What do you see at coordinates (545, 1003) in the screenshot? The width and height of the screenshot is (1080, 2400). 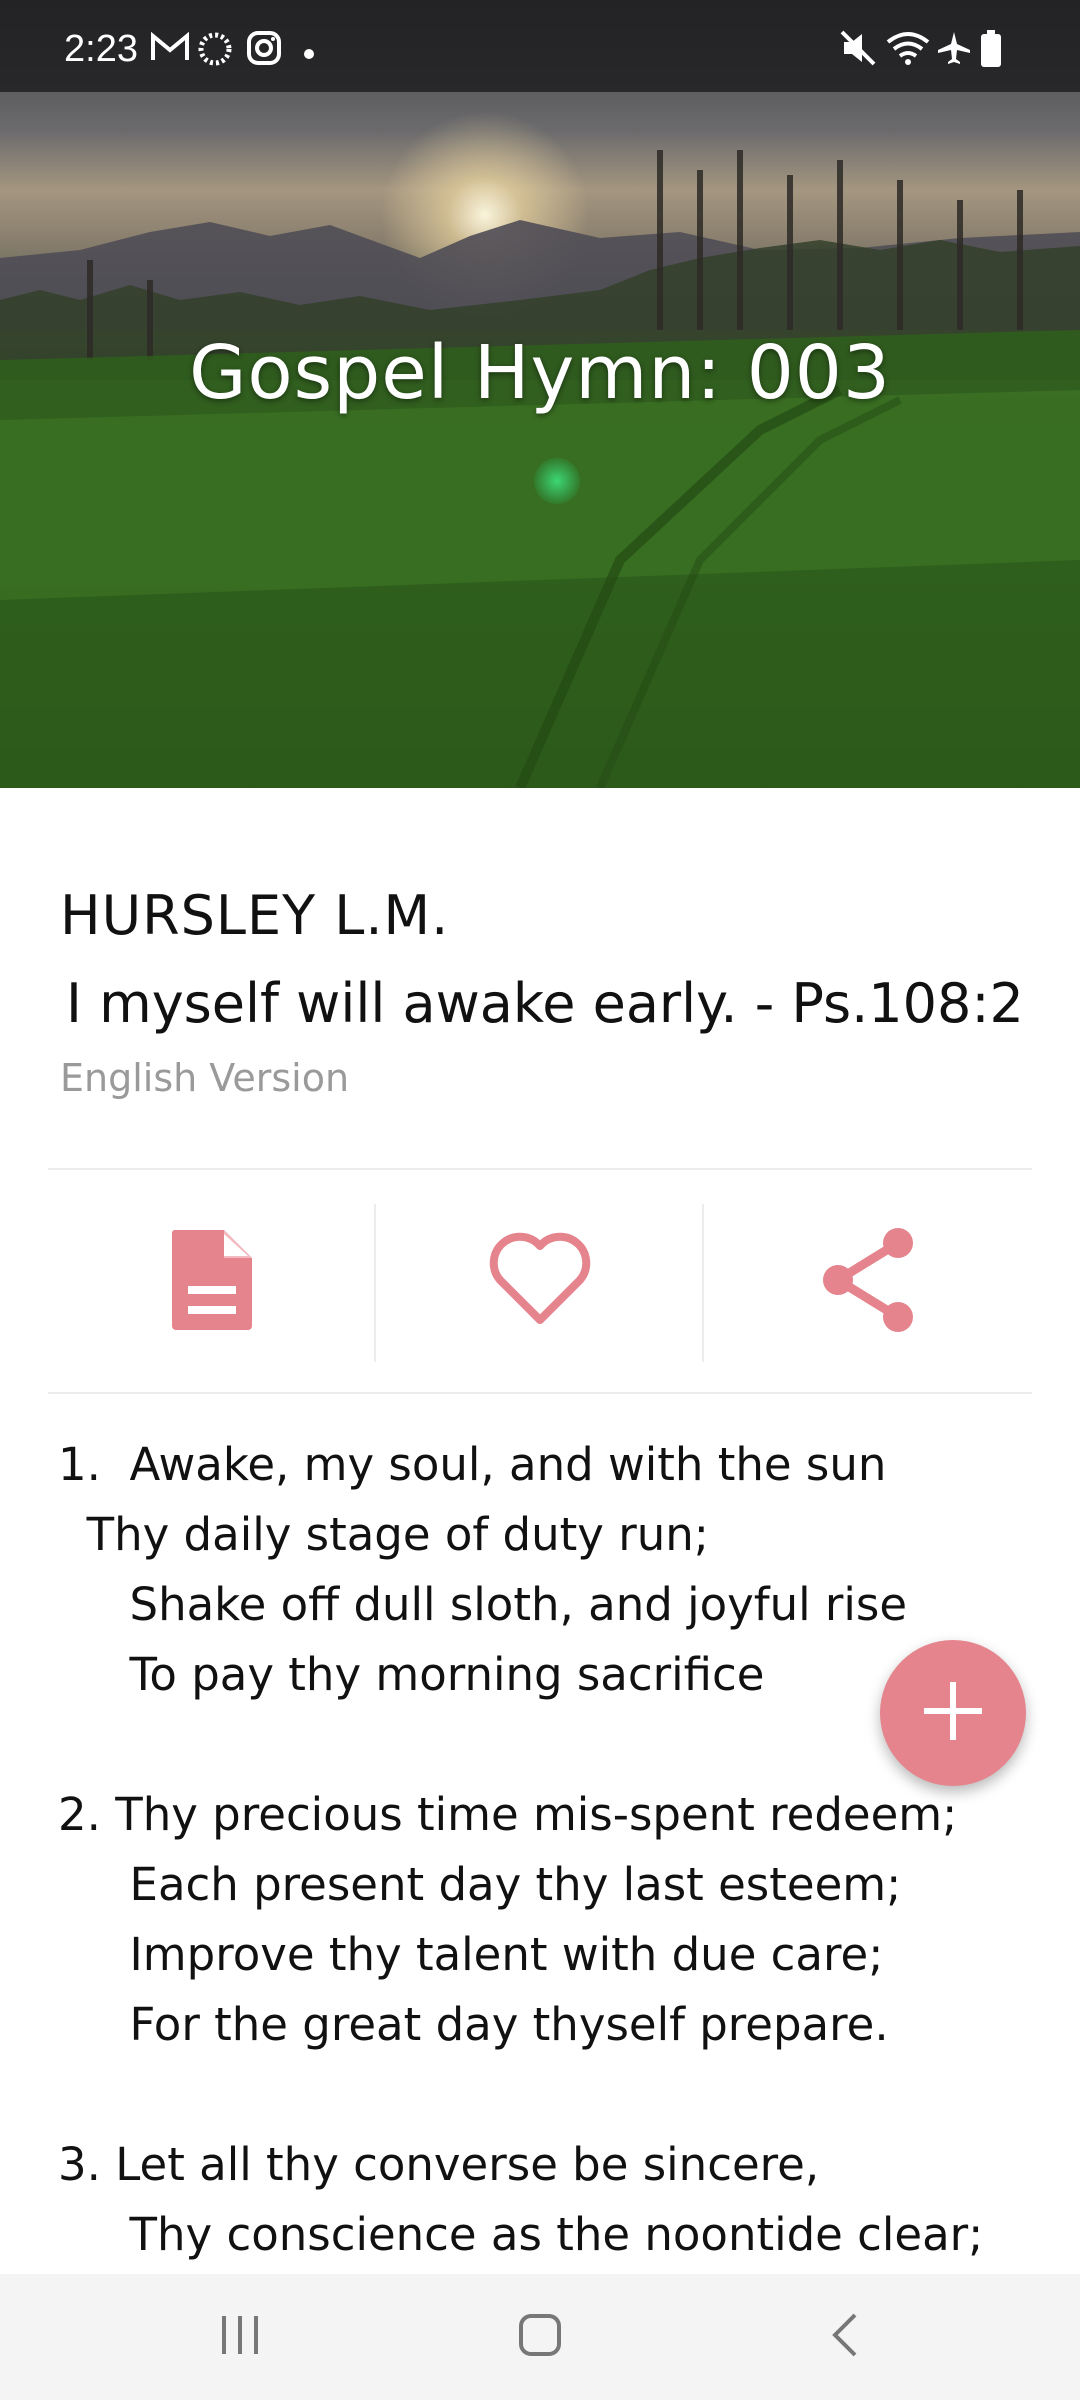 I see `scripture-reference: I myself will awake early. - Ps.108:2` at bounding box center [545, 1003].